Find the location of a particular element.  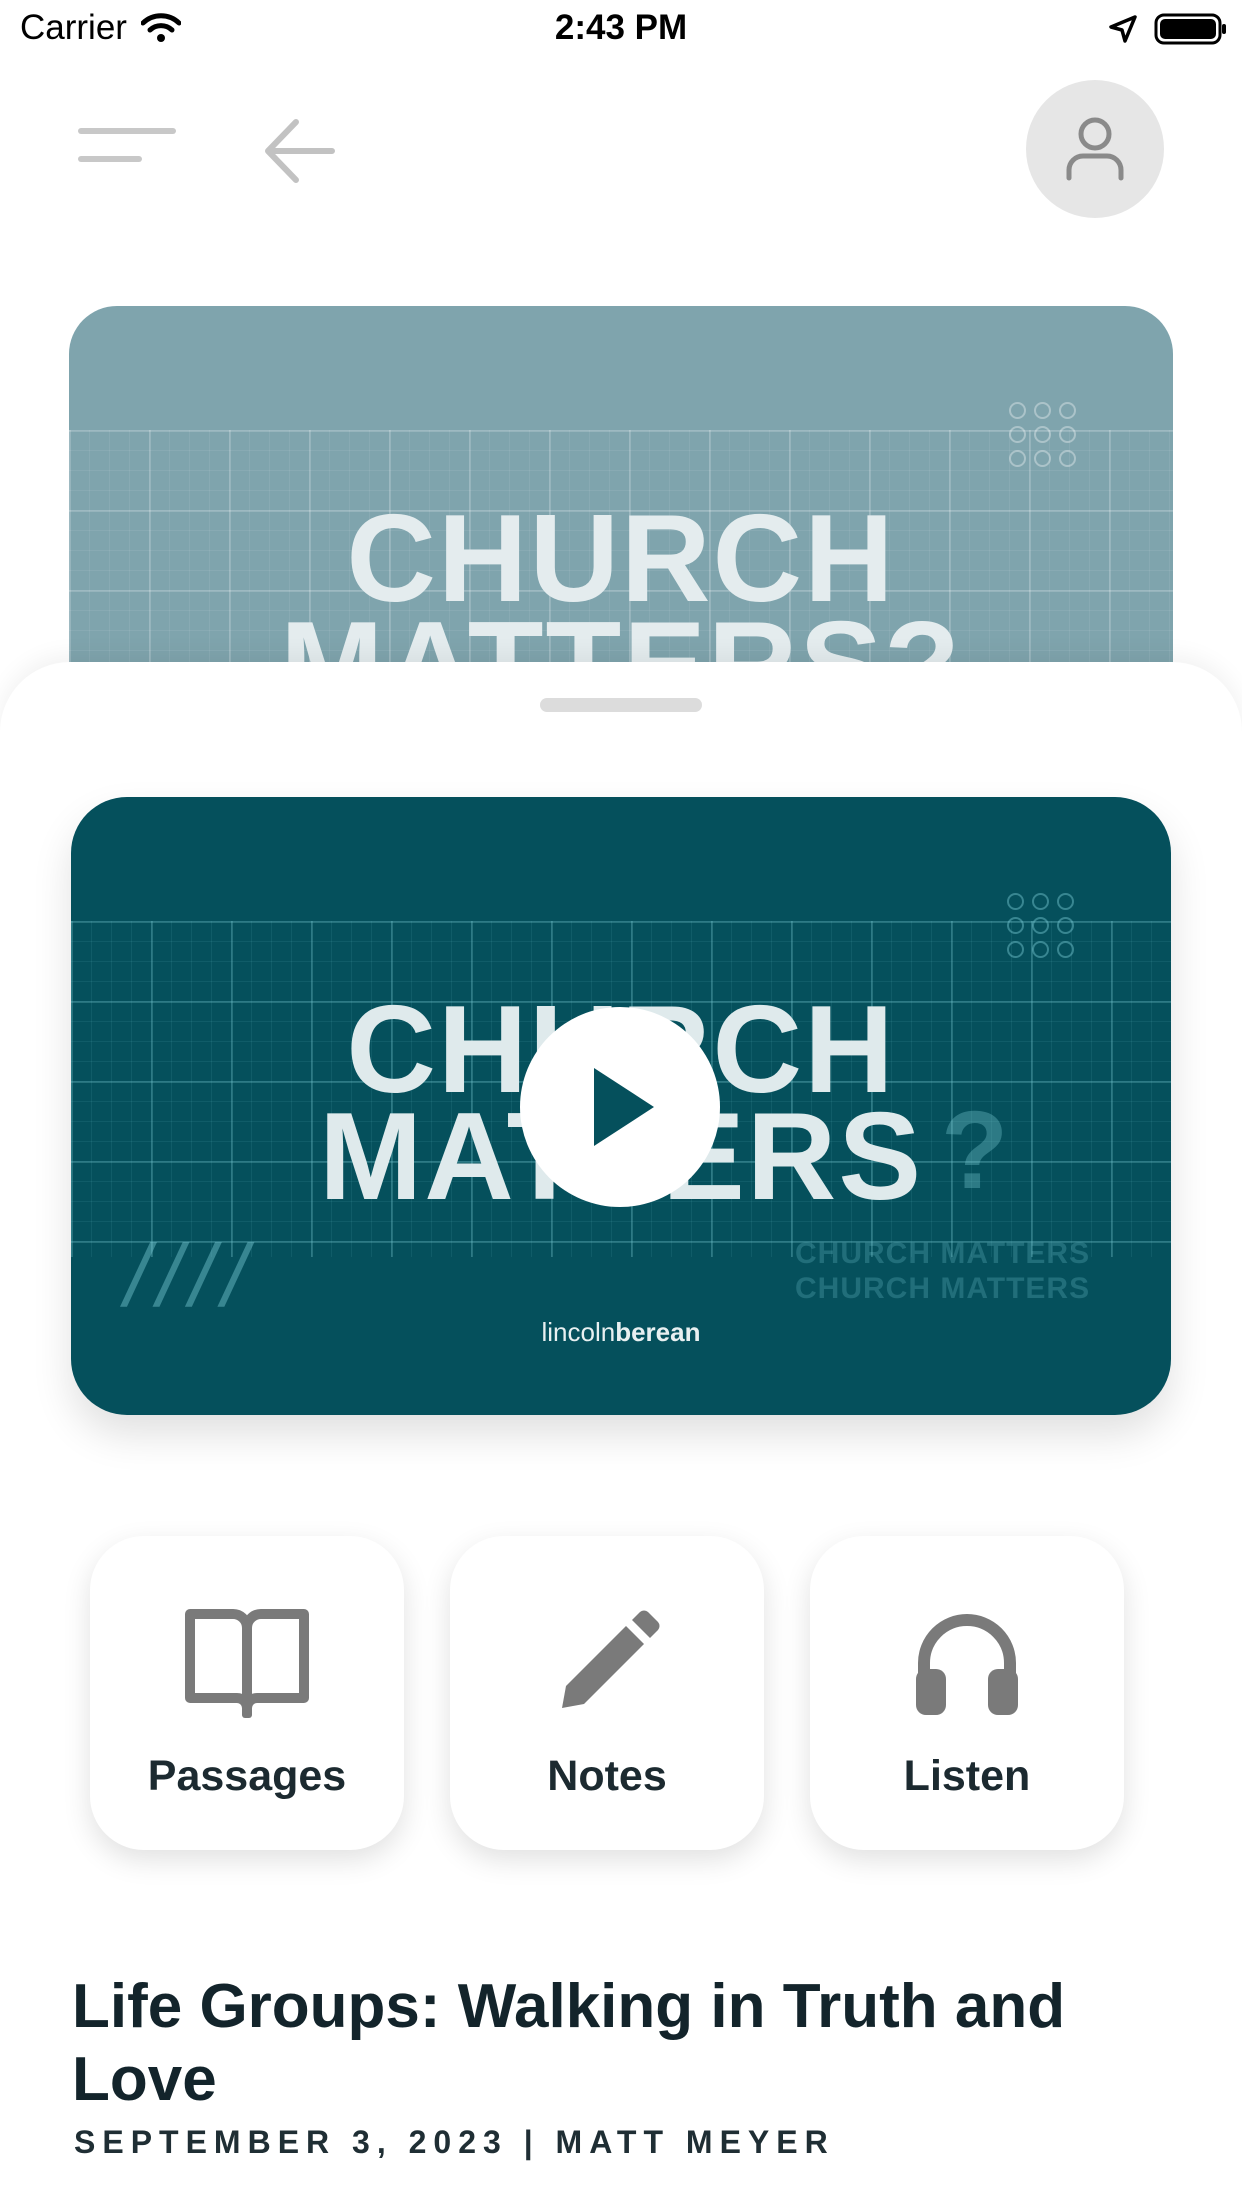

ghost-line1: CHURCH MATTERS is located at coordinates (943, 1253).